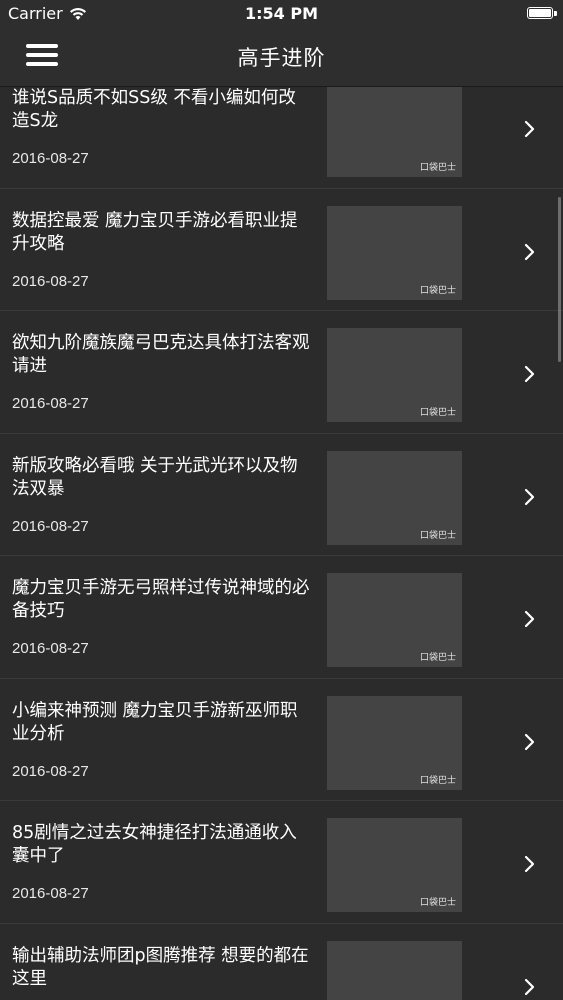 The width and height of the screenshot is (563, 1000). I want to click on article-title: 欲知九阶魔族魔弓巴克达具体打法客观请进, so click(161, 354).